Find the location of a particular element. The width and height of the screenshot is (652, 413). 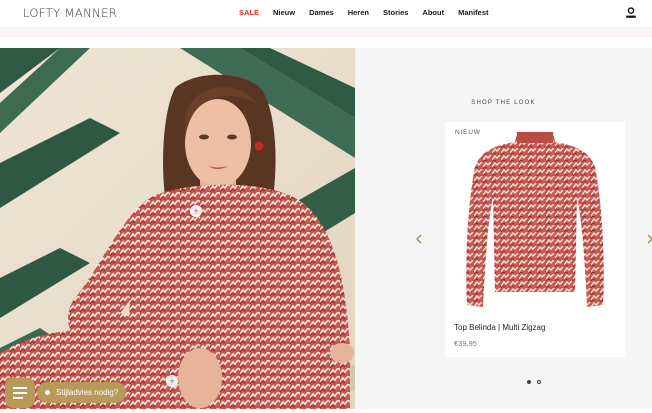

shop-the-look-title: SHOP THE LOOK is located at coordinates (503, 103).